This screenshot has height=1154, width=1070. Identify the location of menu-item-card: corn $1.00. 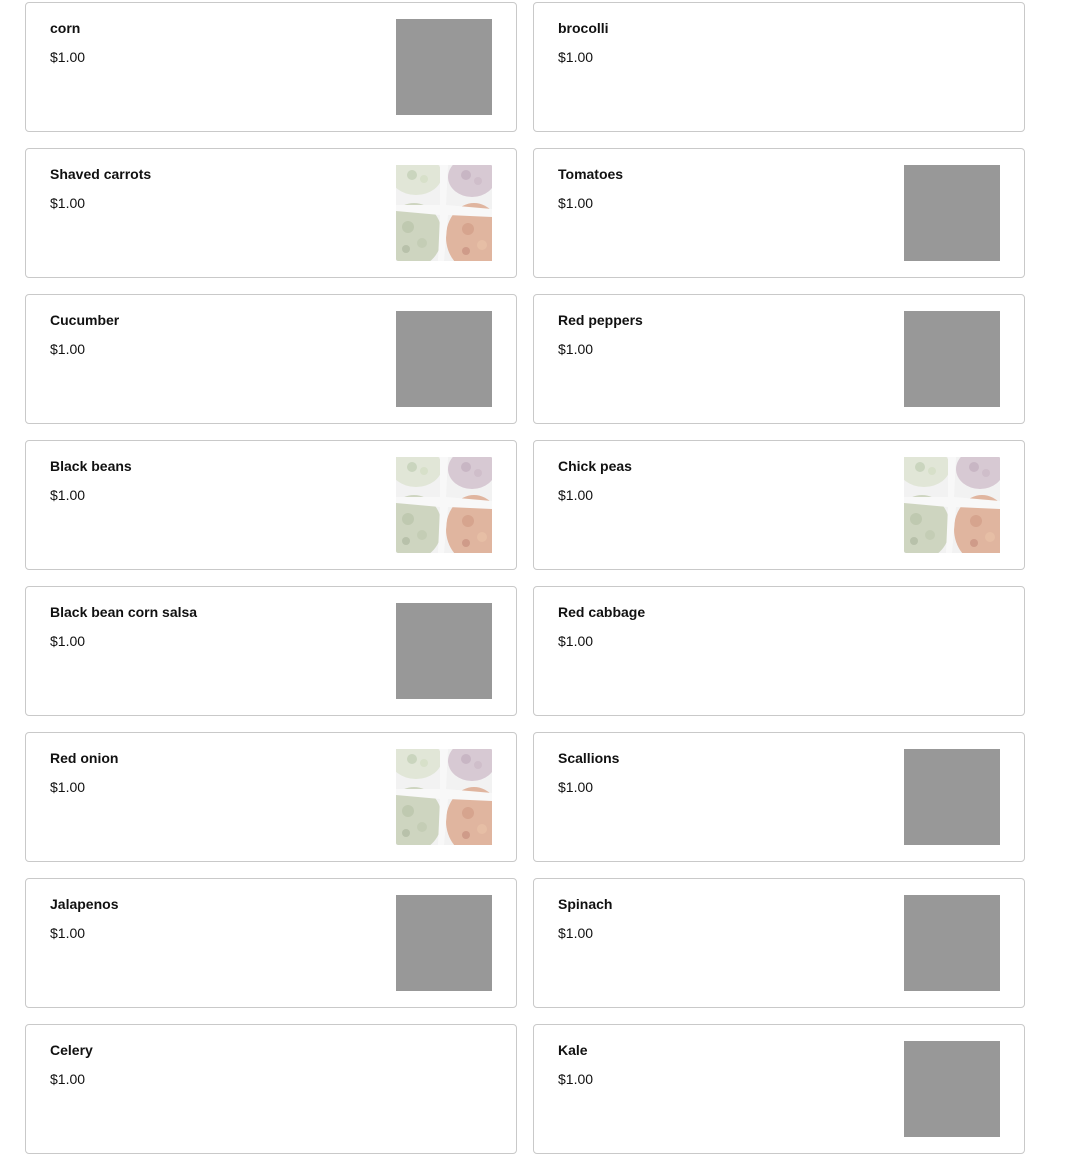
(271, 67).